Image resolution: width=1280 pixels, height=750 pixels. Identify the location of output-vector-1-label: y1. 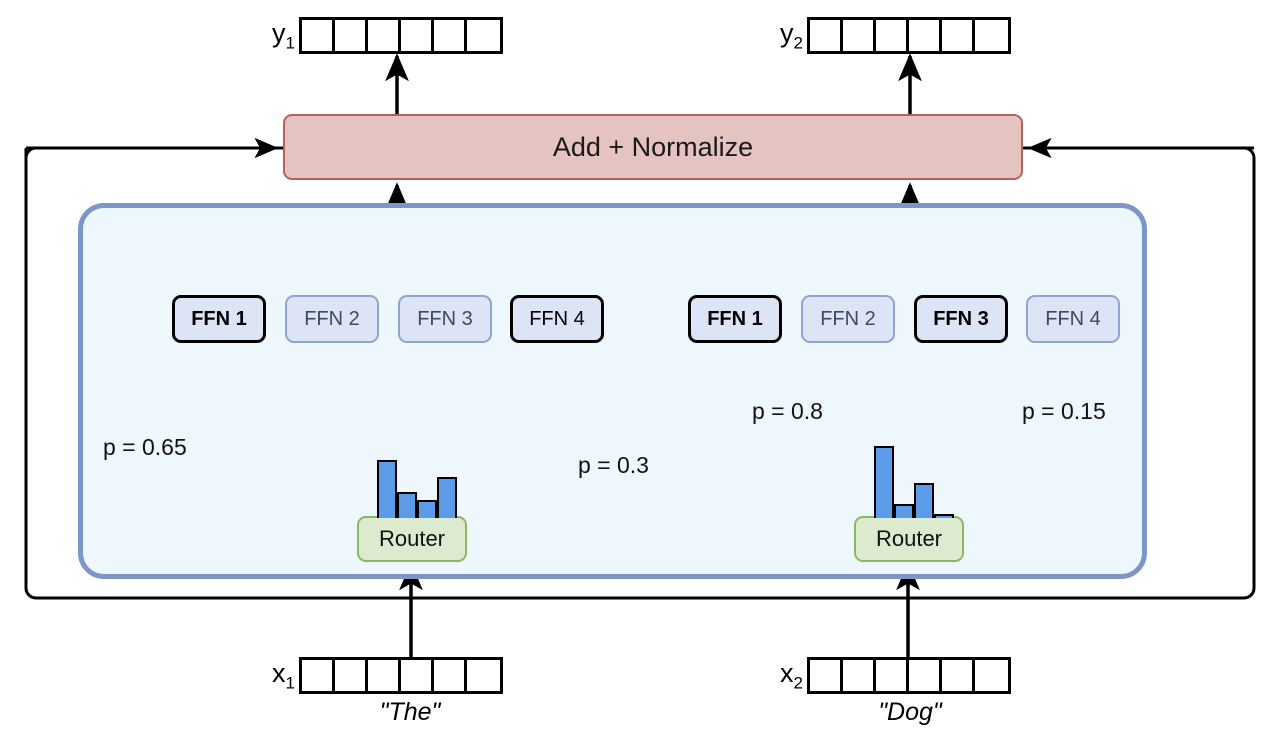
(283, 35).